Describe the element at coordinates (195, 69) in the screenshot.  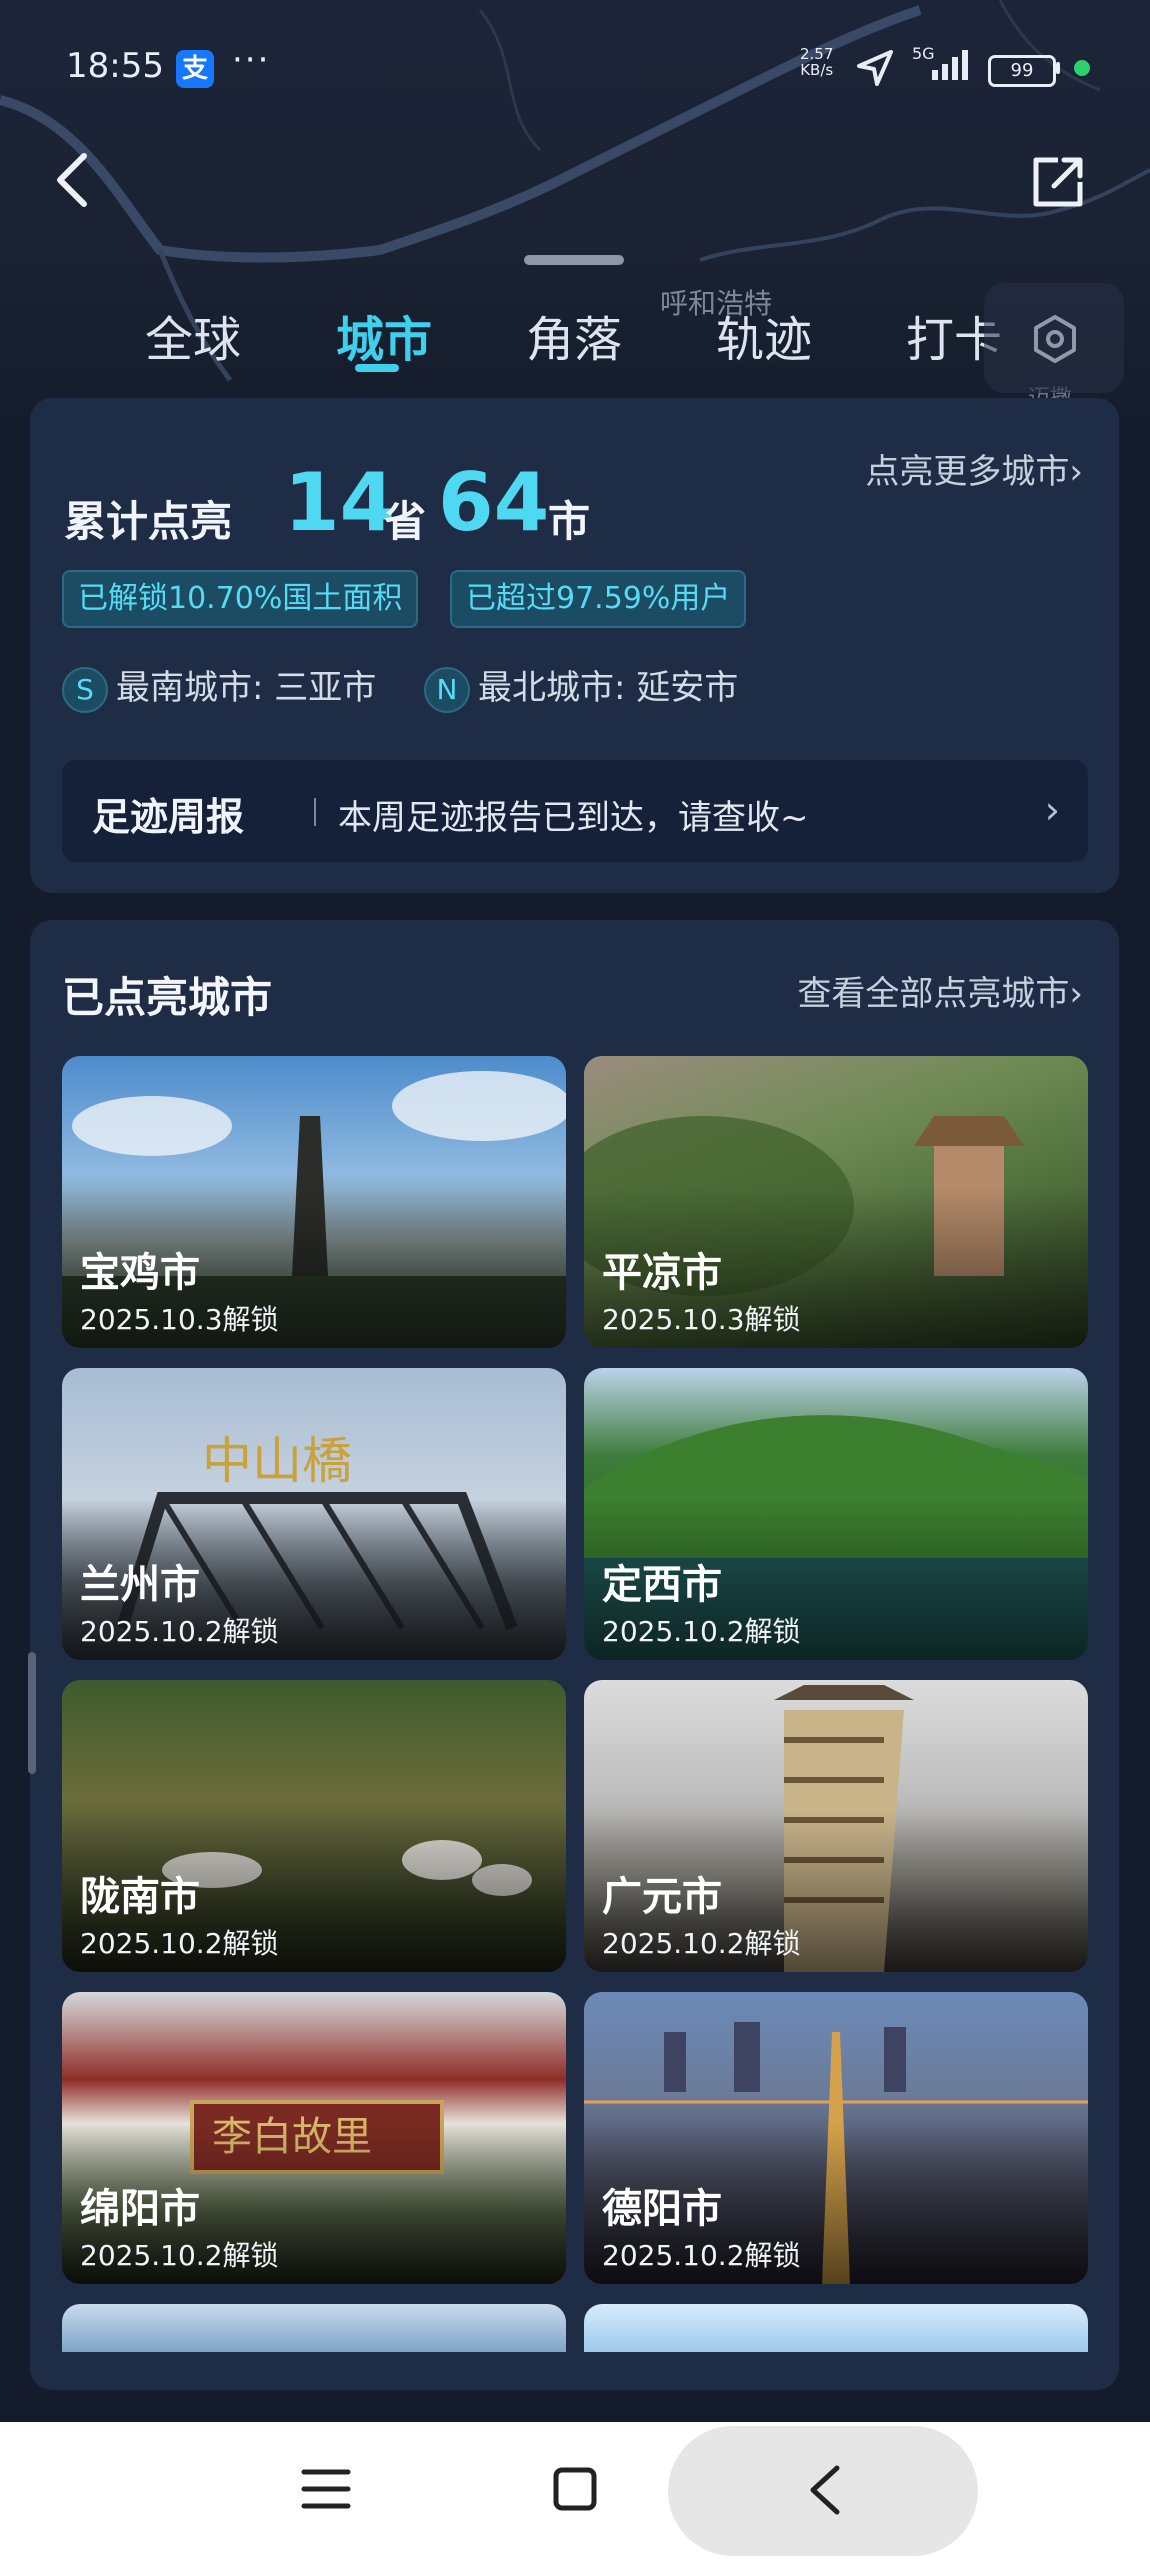
I see `alipay-icon: 支` at that location.